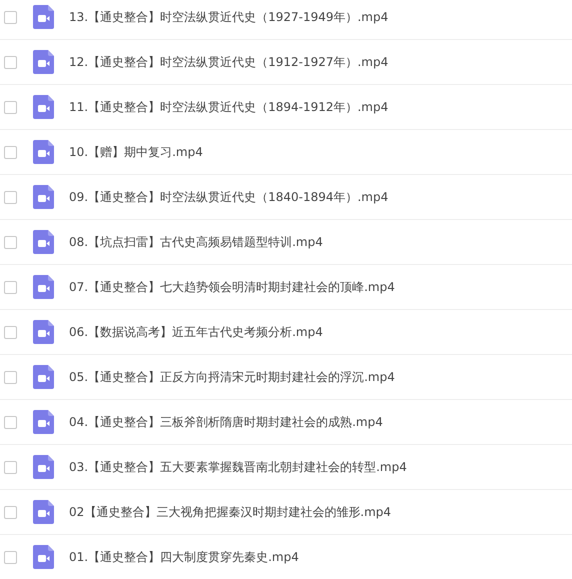 Image resolution: width=572 pixels, height=579 pixels. I want to click on file-name: 11.【通史整合】时空法纵贯近代史（1894-1912年）.mp4, so click(228, 107).